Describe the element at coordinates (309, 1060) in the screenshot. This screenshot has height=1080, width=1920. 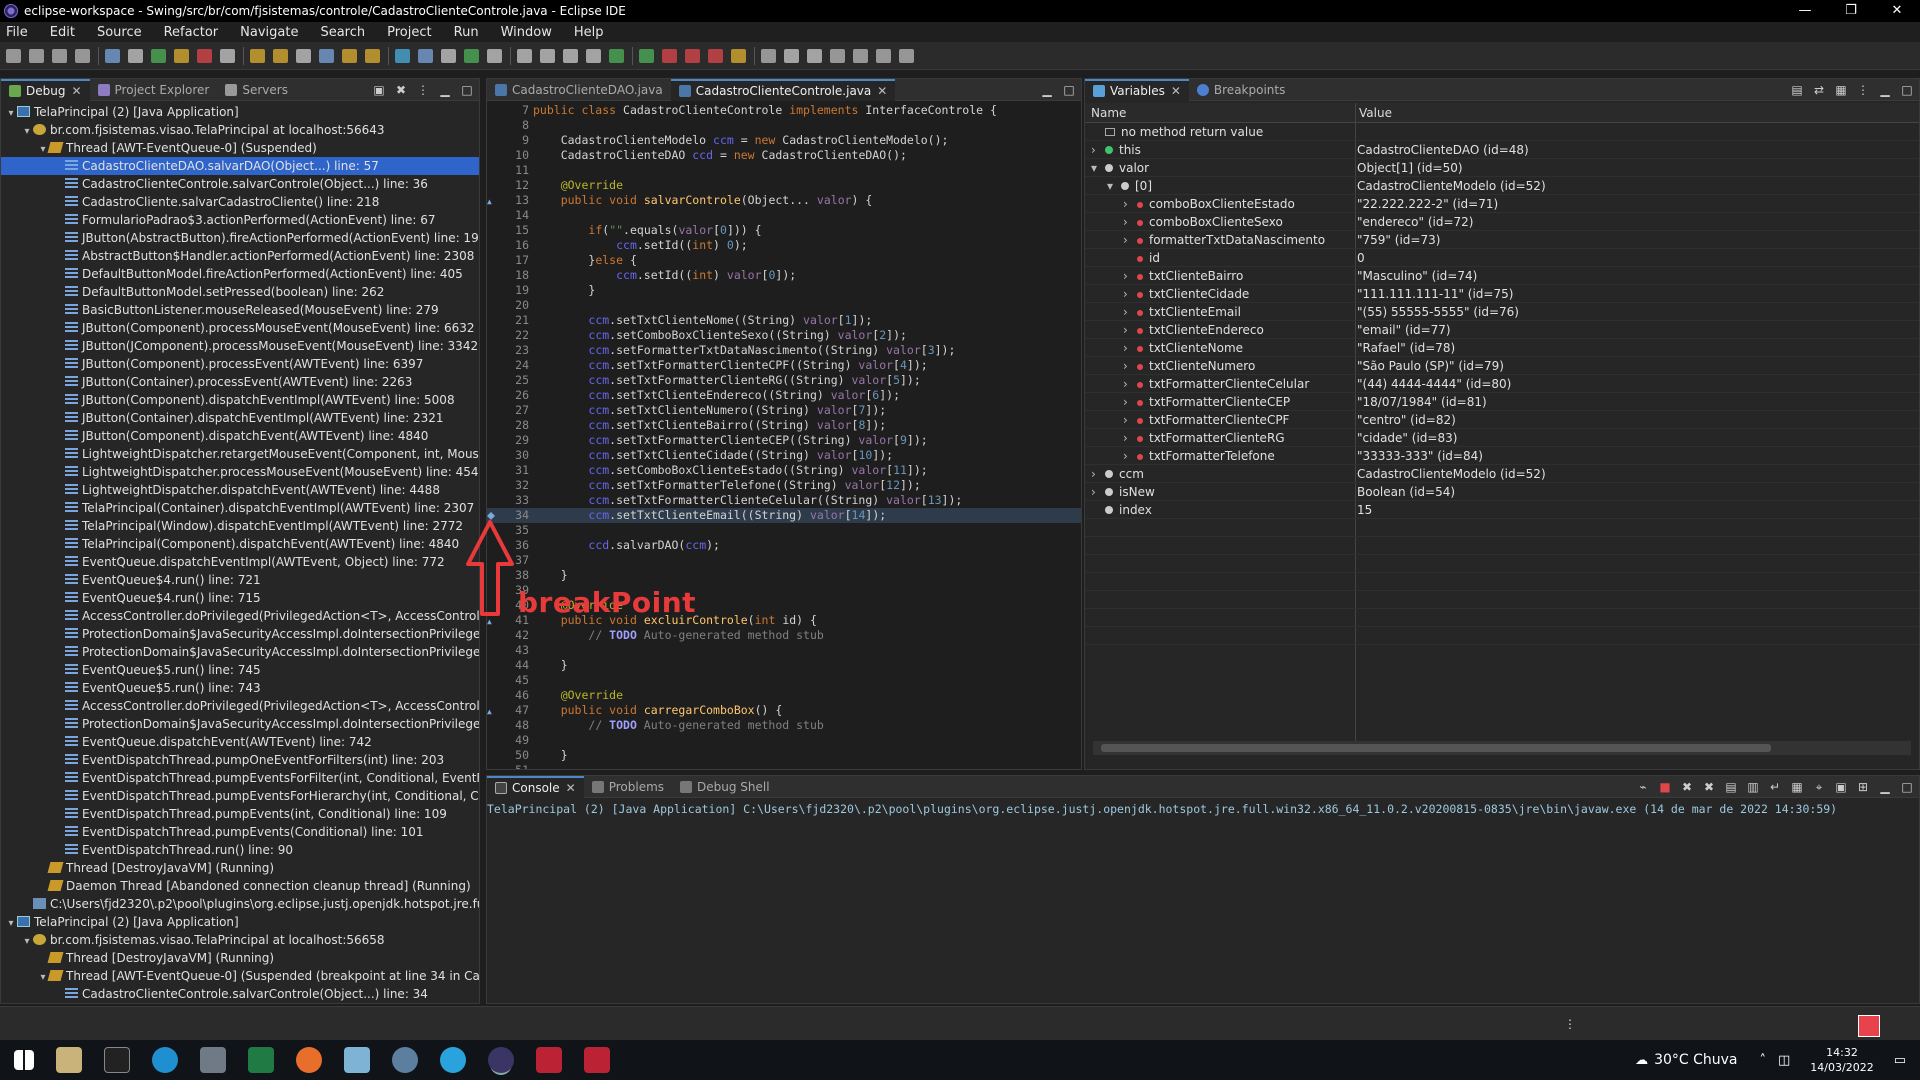
I see `firefox-icon` at that location.